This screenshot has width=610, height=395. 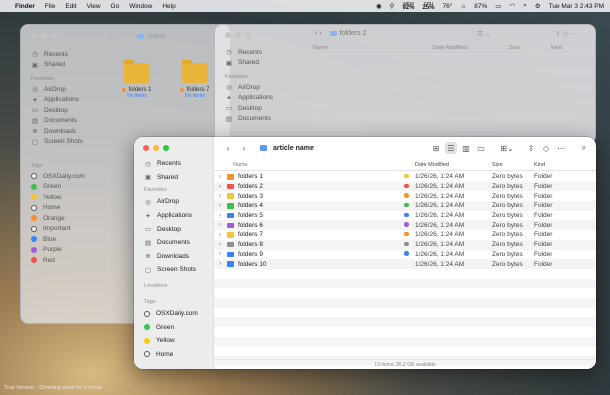 What do you see at coordinates (566, 34) in the screenshot?
I see `share-icon: ⇪ ◇ ⋯` at bounding box center [566, 34].